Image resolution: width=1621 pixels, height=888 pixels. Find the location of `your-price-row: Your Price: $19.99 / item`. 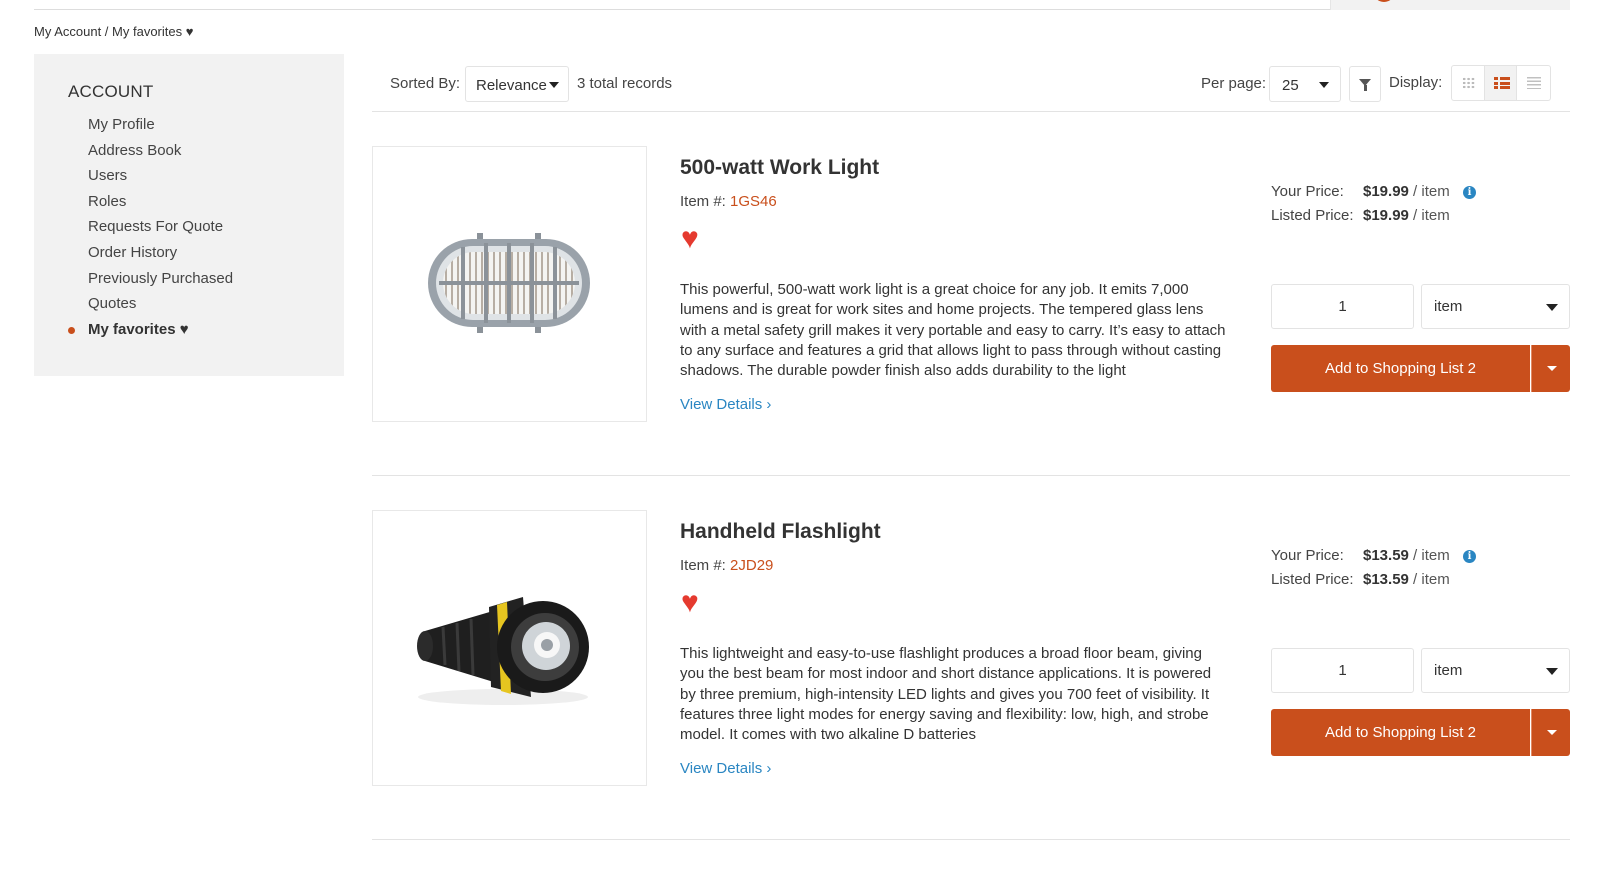

your-price-row: Your Price: $19.99 / item is located at coordinates (1360, 191).